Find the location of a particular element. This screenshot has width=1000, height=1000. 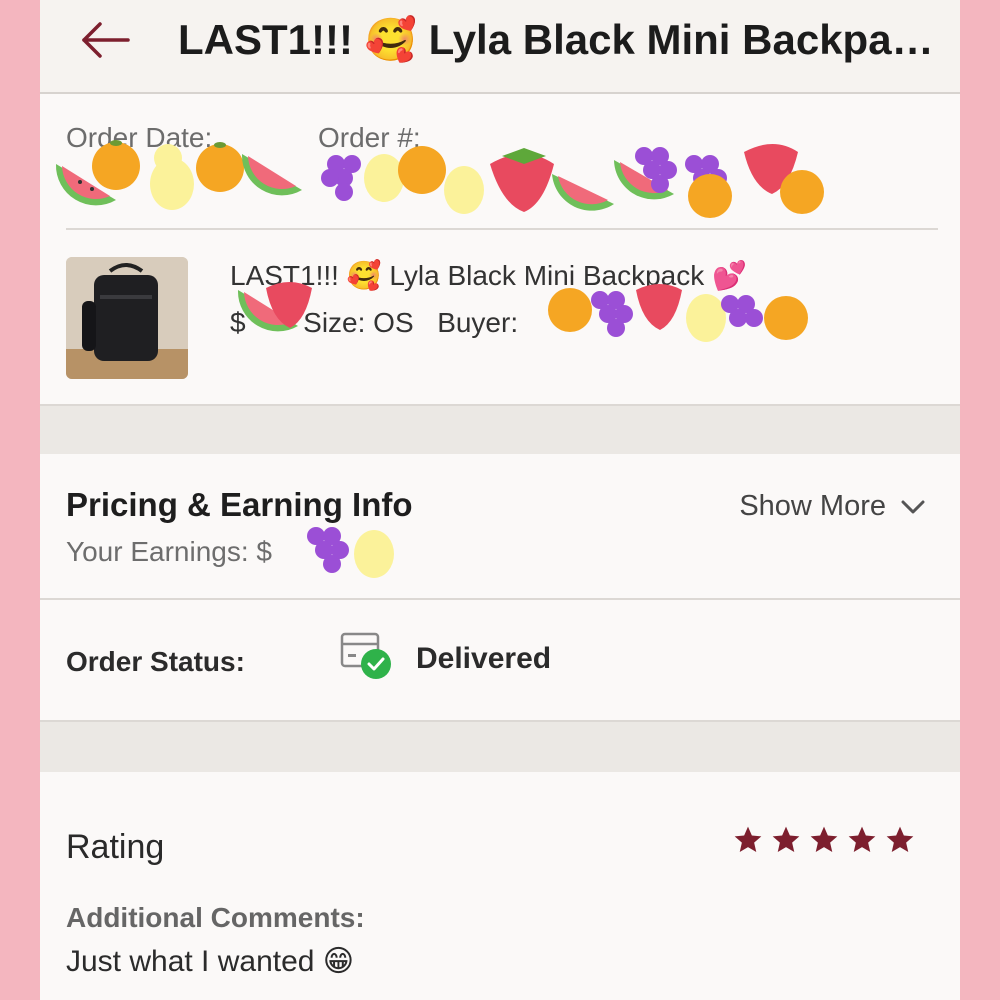

show-more-button: Show More is located at coordinates (832, 506).